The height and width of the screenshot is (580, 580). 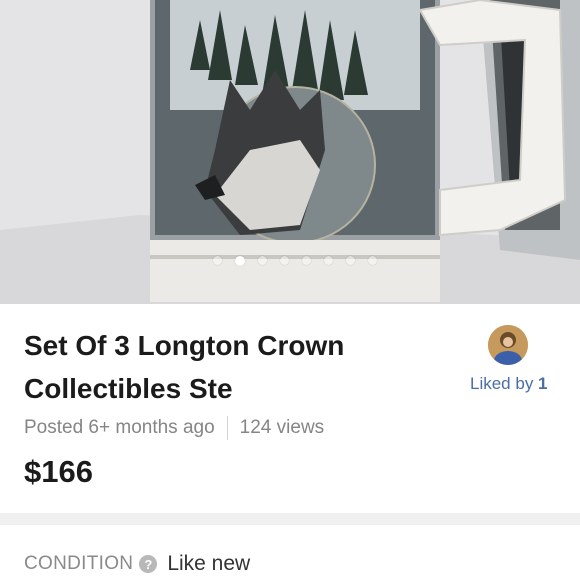 I want to click on liked-by-link: Liked by 1, so click(x=509, y=384).